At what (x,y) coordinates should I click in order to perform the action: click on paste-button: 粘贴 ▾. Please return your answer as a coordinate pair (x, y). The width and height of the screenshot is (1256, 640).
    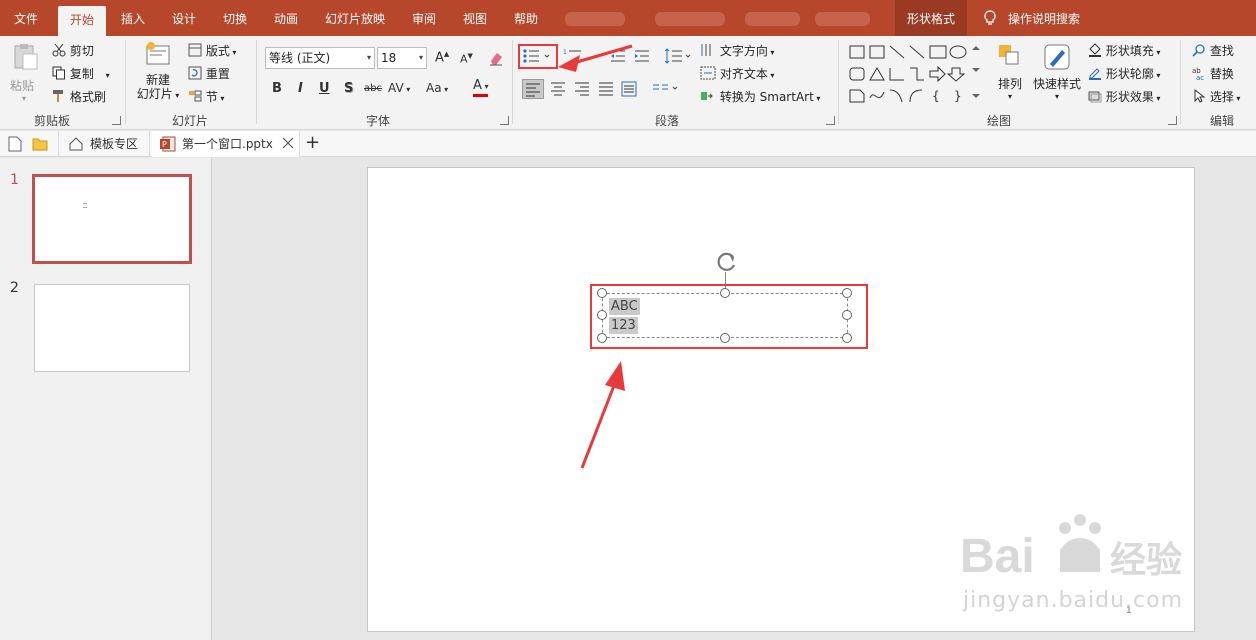
    Looking at the image, I should click on (27, 72).